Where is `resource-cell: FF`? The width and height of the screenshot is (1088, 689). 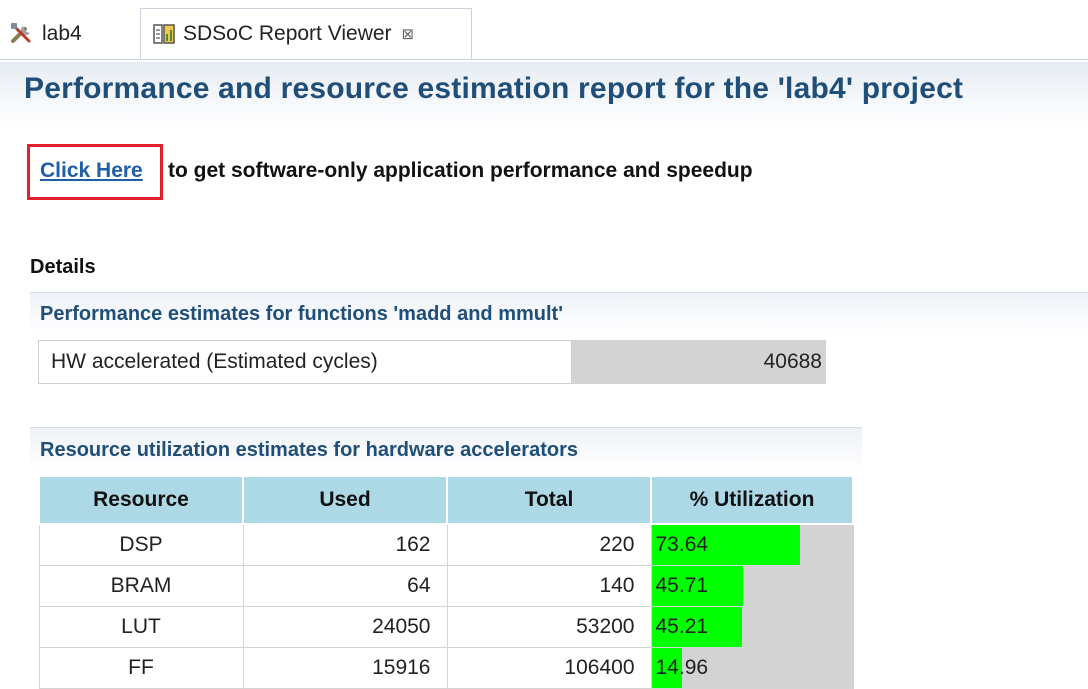 resource-cell: FF is located at coordinates (141, 668).